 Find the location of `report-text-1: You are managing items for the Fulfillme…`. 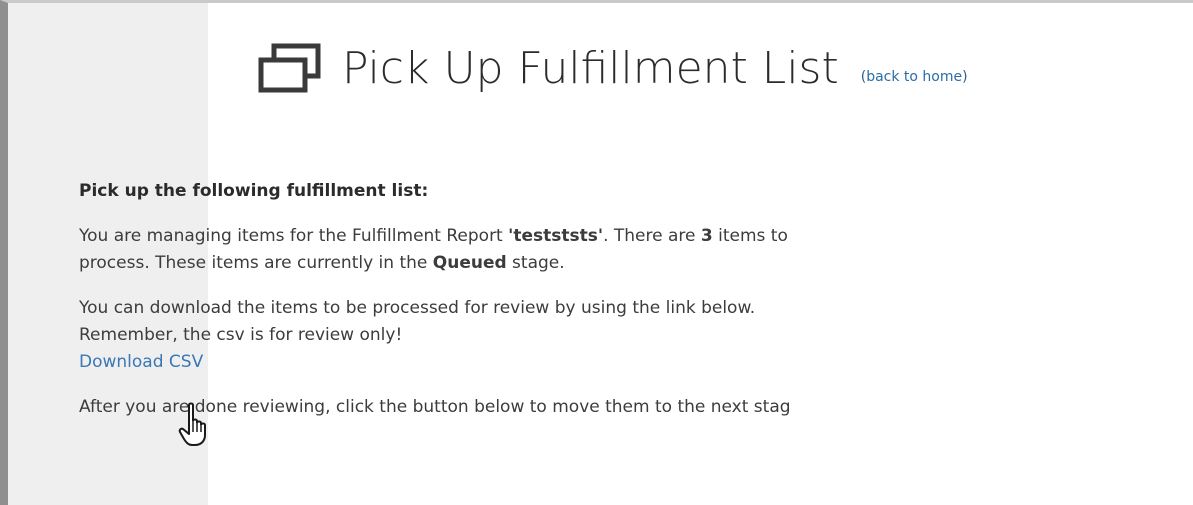

report-text-1: You are managing items for the Fulfillme… is located at coordinates (294, 236).